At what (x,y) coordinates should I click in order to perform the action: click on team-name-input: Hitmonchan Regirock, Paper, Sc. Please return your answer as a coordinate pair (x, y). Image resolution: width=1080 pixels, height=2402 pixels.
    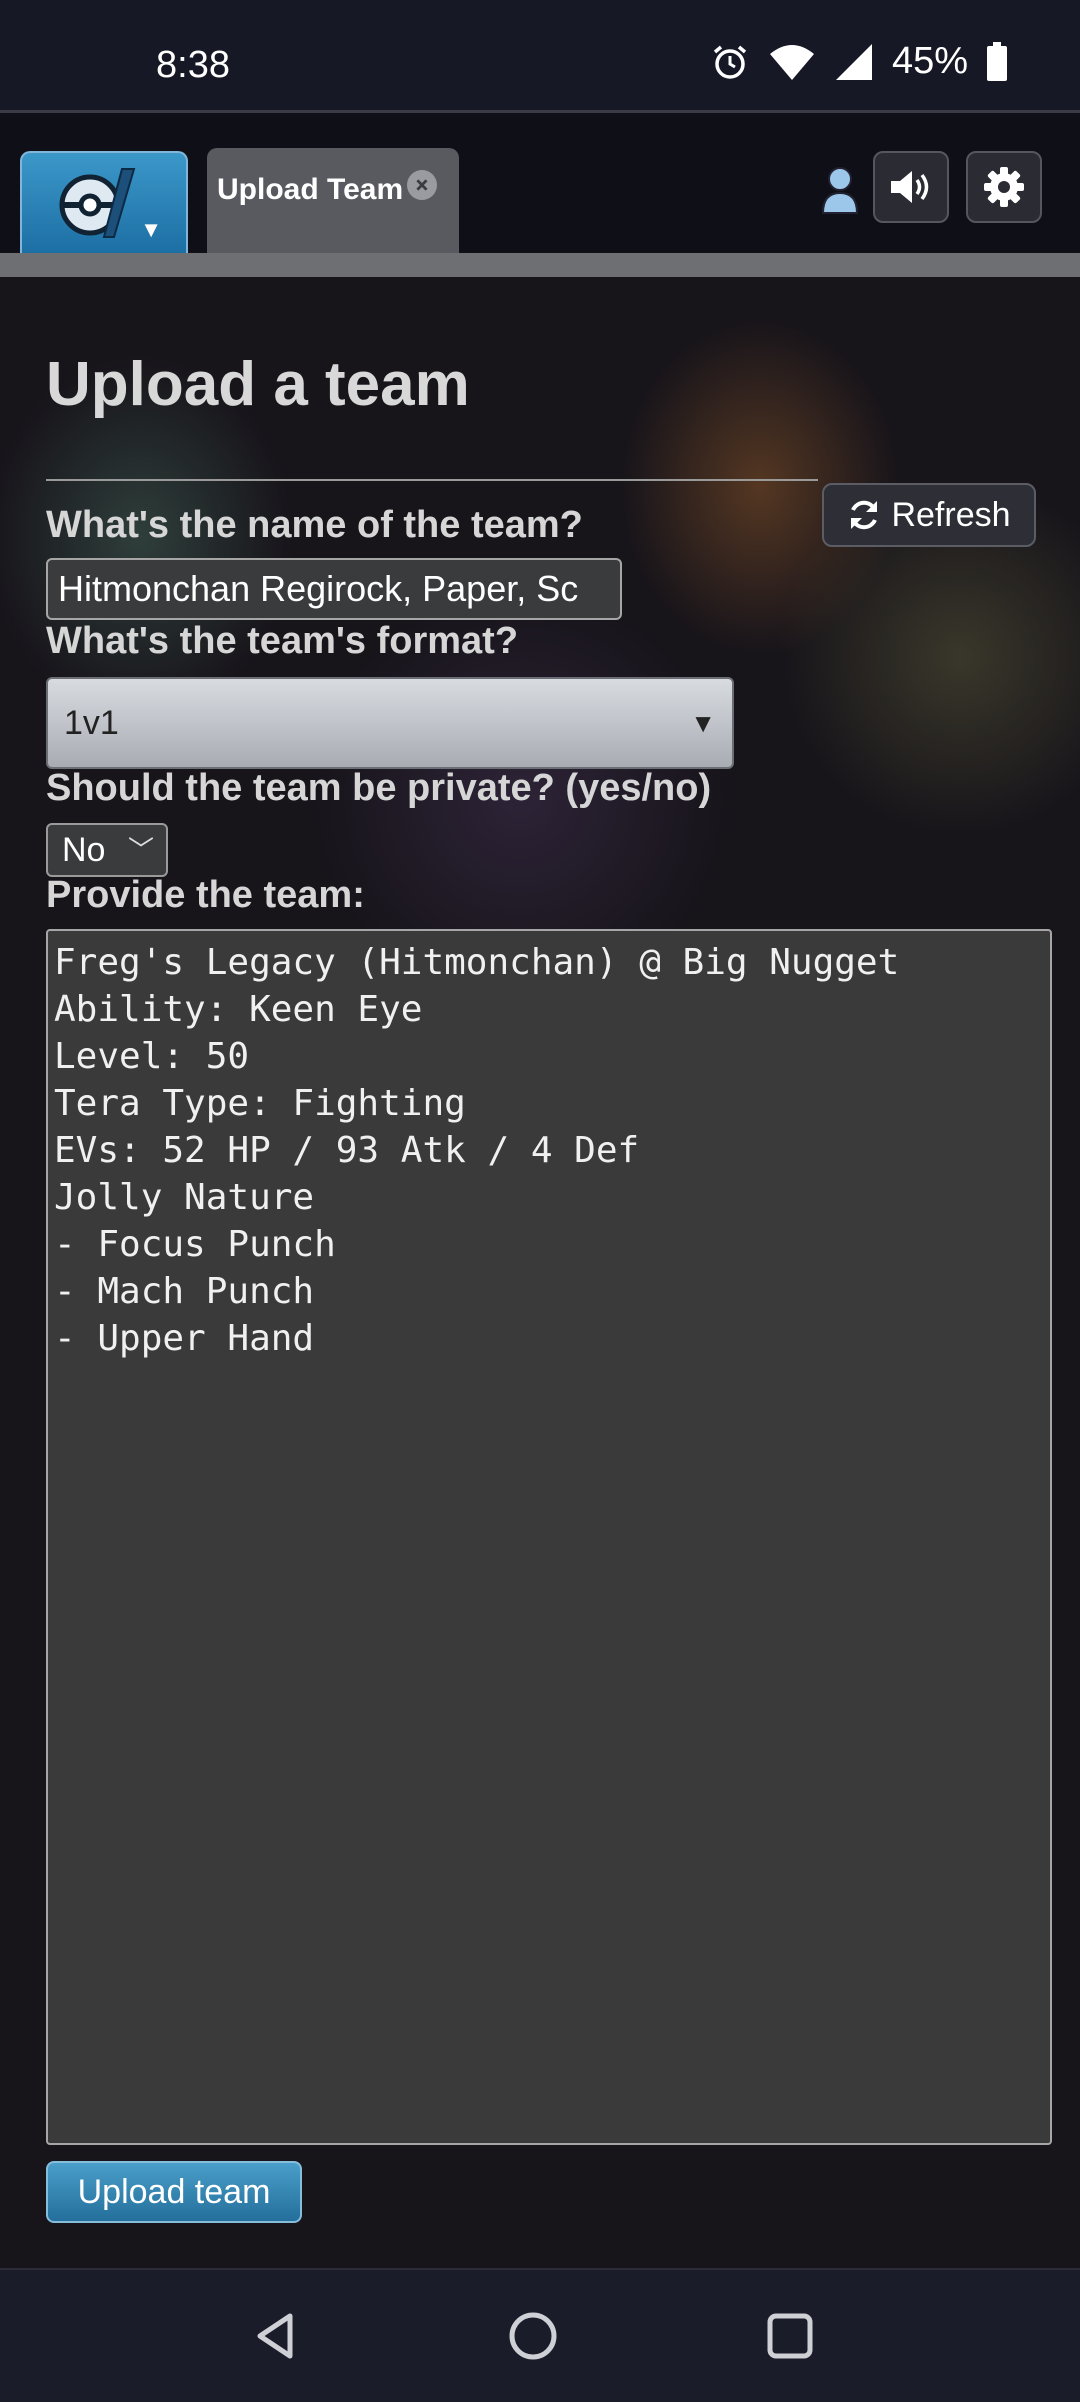
    Looking at the image, I should click on (334, 589).